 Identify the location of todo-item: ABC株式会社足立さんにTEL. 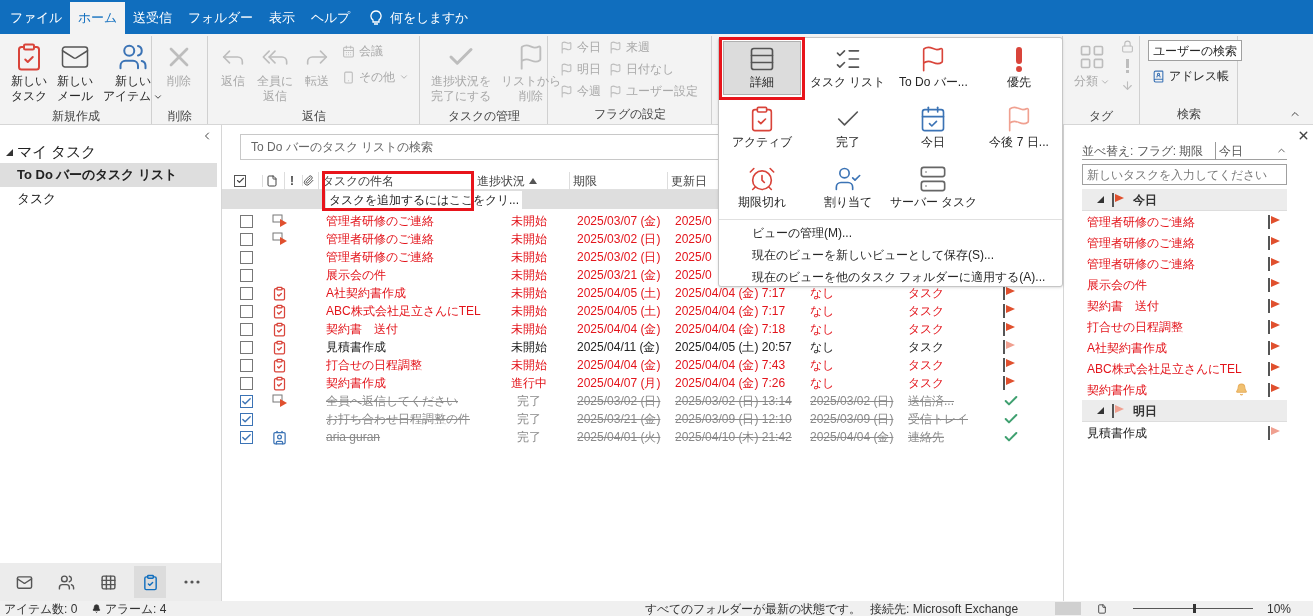
(1184, 368).